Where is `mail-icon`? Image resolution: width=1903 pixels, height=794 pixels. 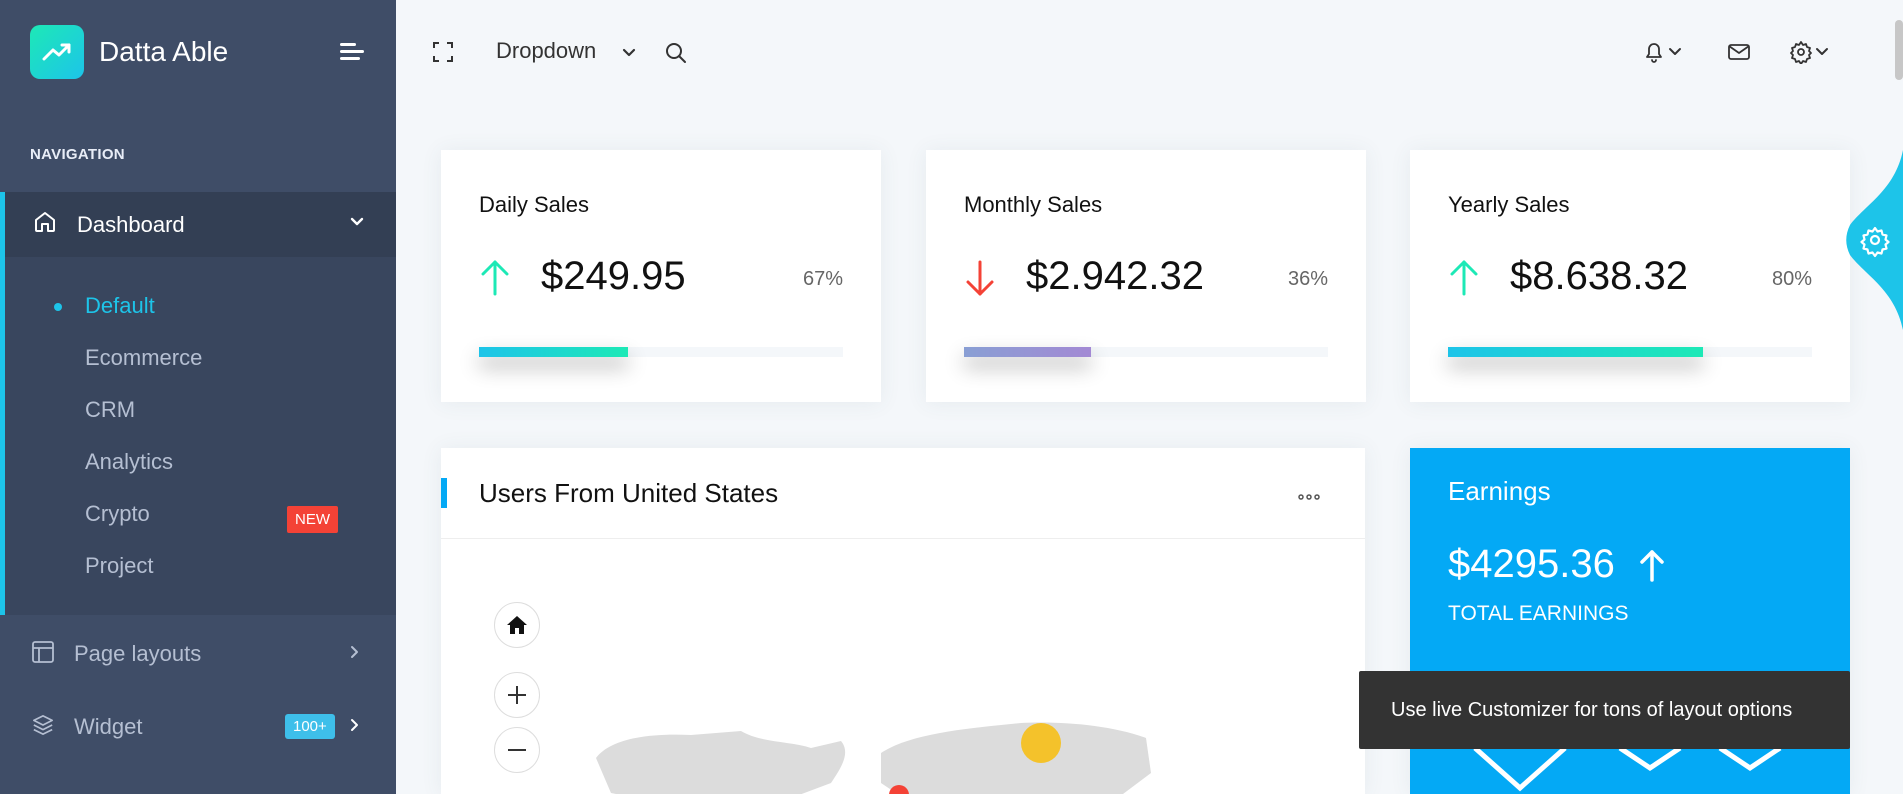
mail-icon is located at coordinates (1739, 54).